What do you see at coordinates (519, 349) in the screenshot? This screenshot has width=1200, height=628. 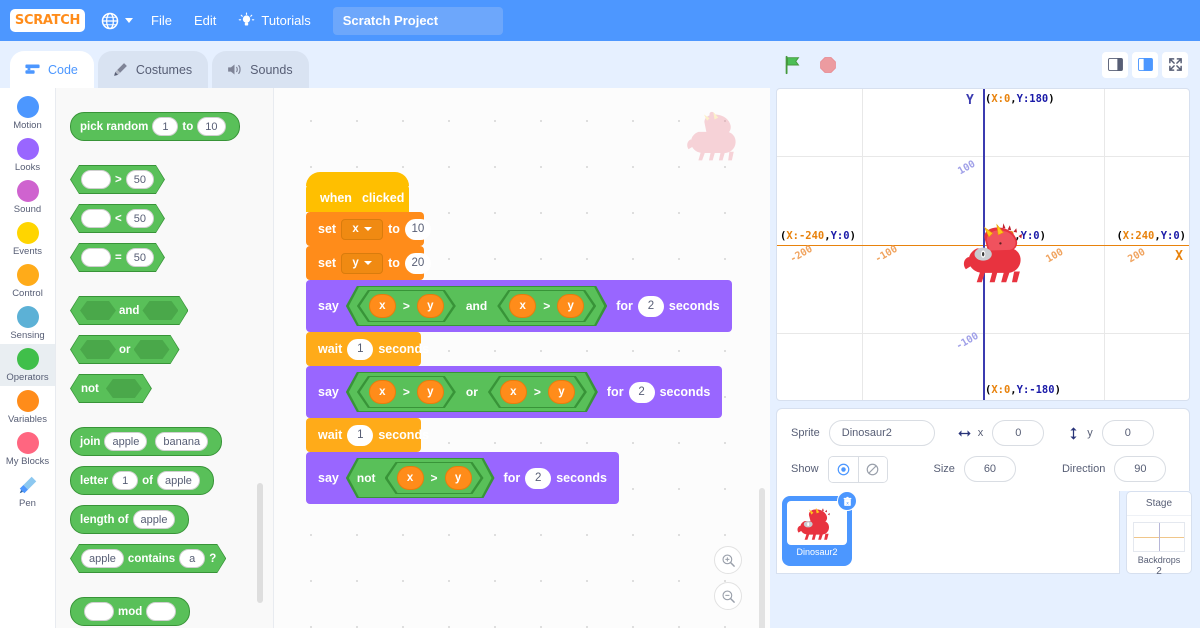 I see `block-wait-1: wait 1 seconds` at bounding box center [519, 349].